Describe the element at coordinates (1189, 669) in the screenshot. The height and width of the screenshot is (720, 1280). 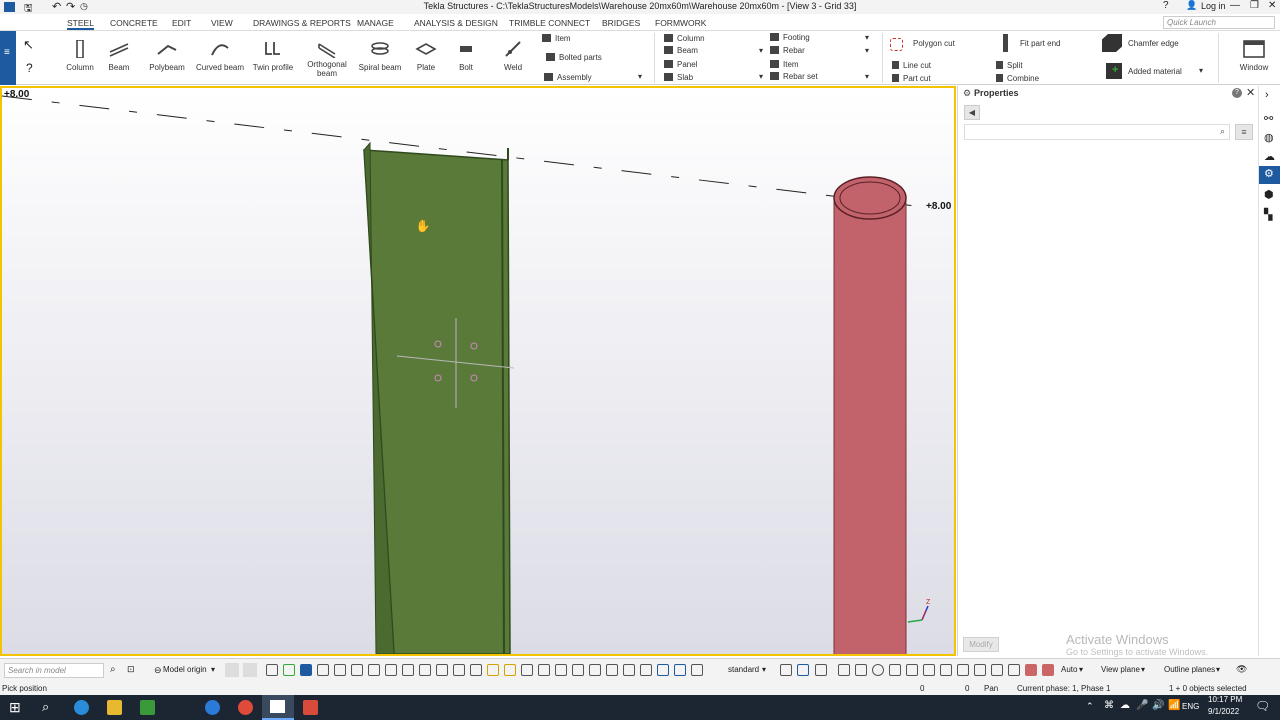
I see `outline-planes-dropdown: Outline planes` at that location.